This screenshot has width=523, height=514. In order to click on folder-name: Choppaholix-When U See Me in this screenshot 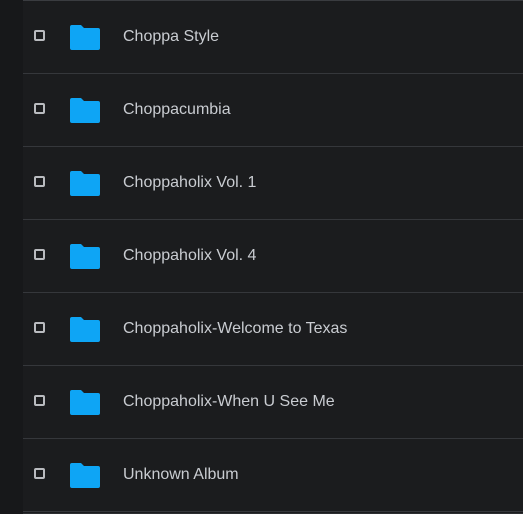, I will do `click(229, 401)`.